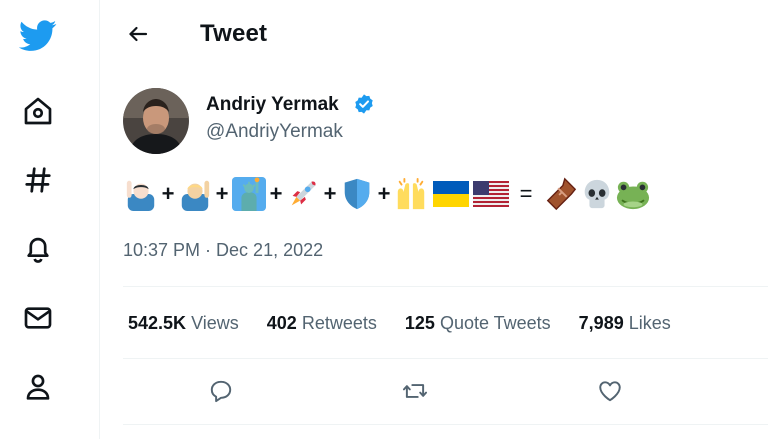 The width and height of the screenshot is (768, 439). I want to click on sidebar-nav, so click(50, 219).